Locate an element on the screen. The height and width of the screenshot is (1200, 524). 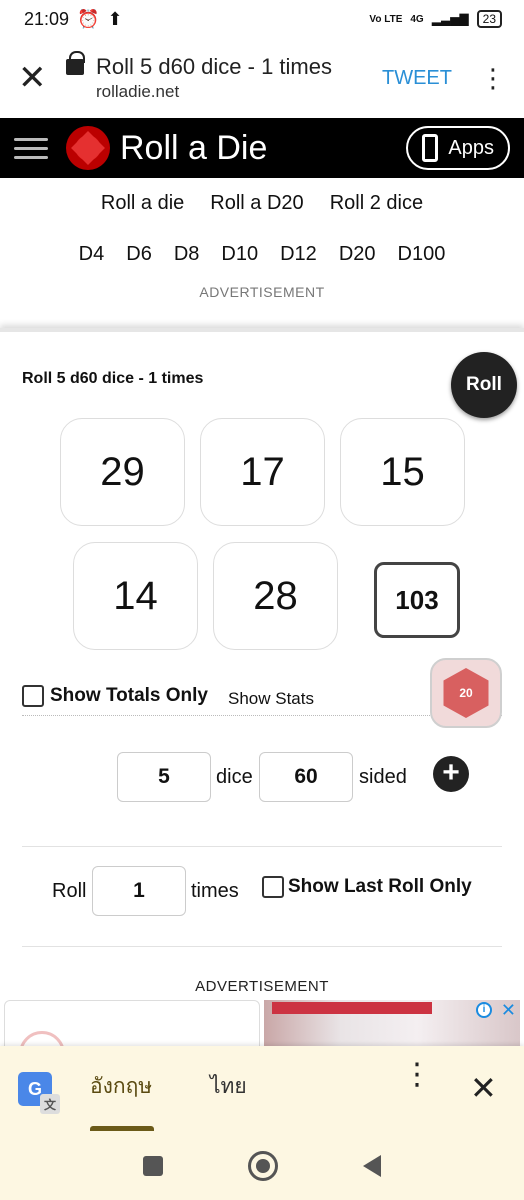
nav-link-d100: D100 is located at coordinates (422, 254).